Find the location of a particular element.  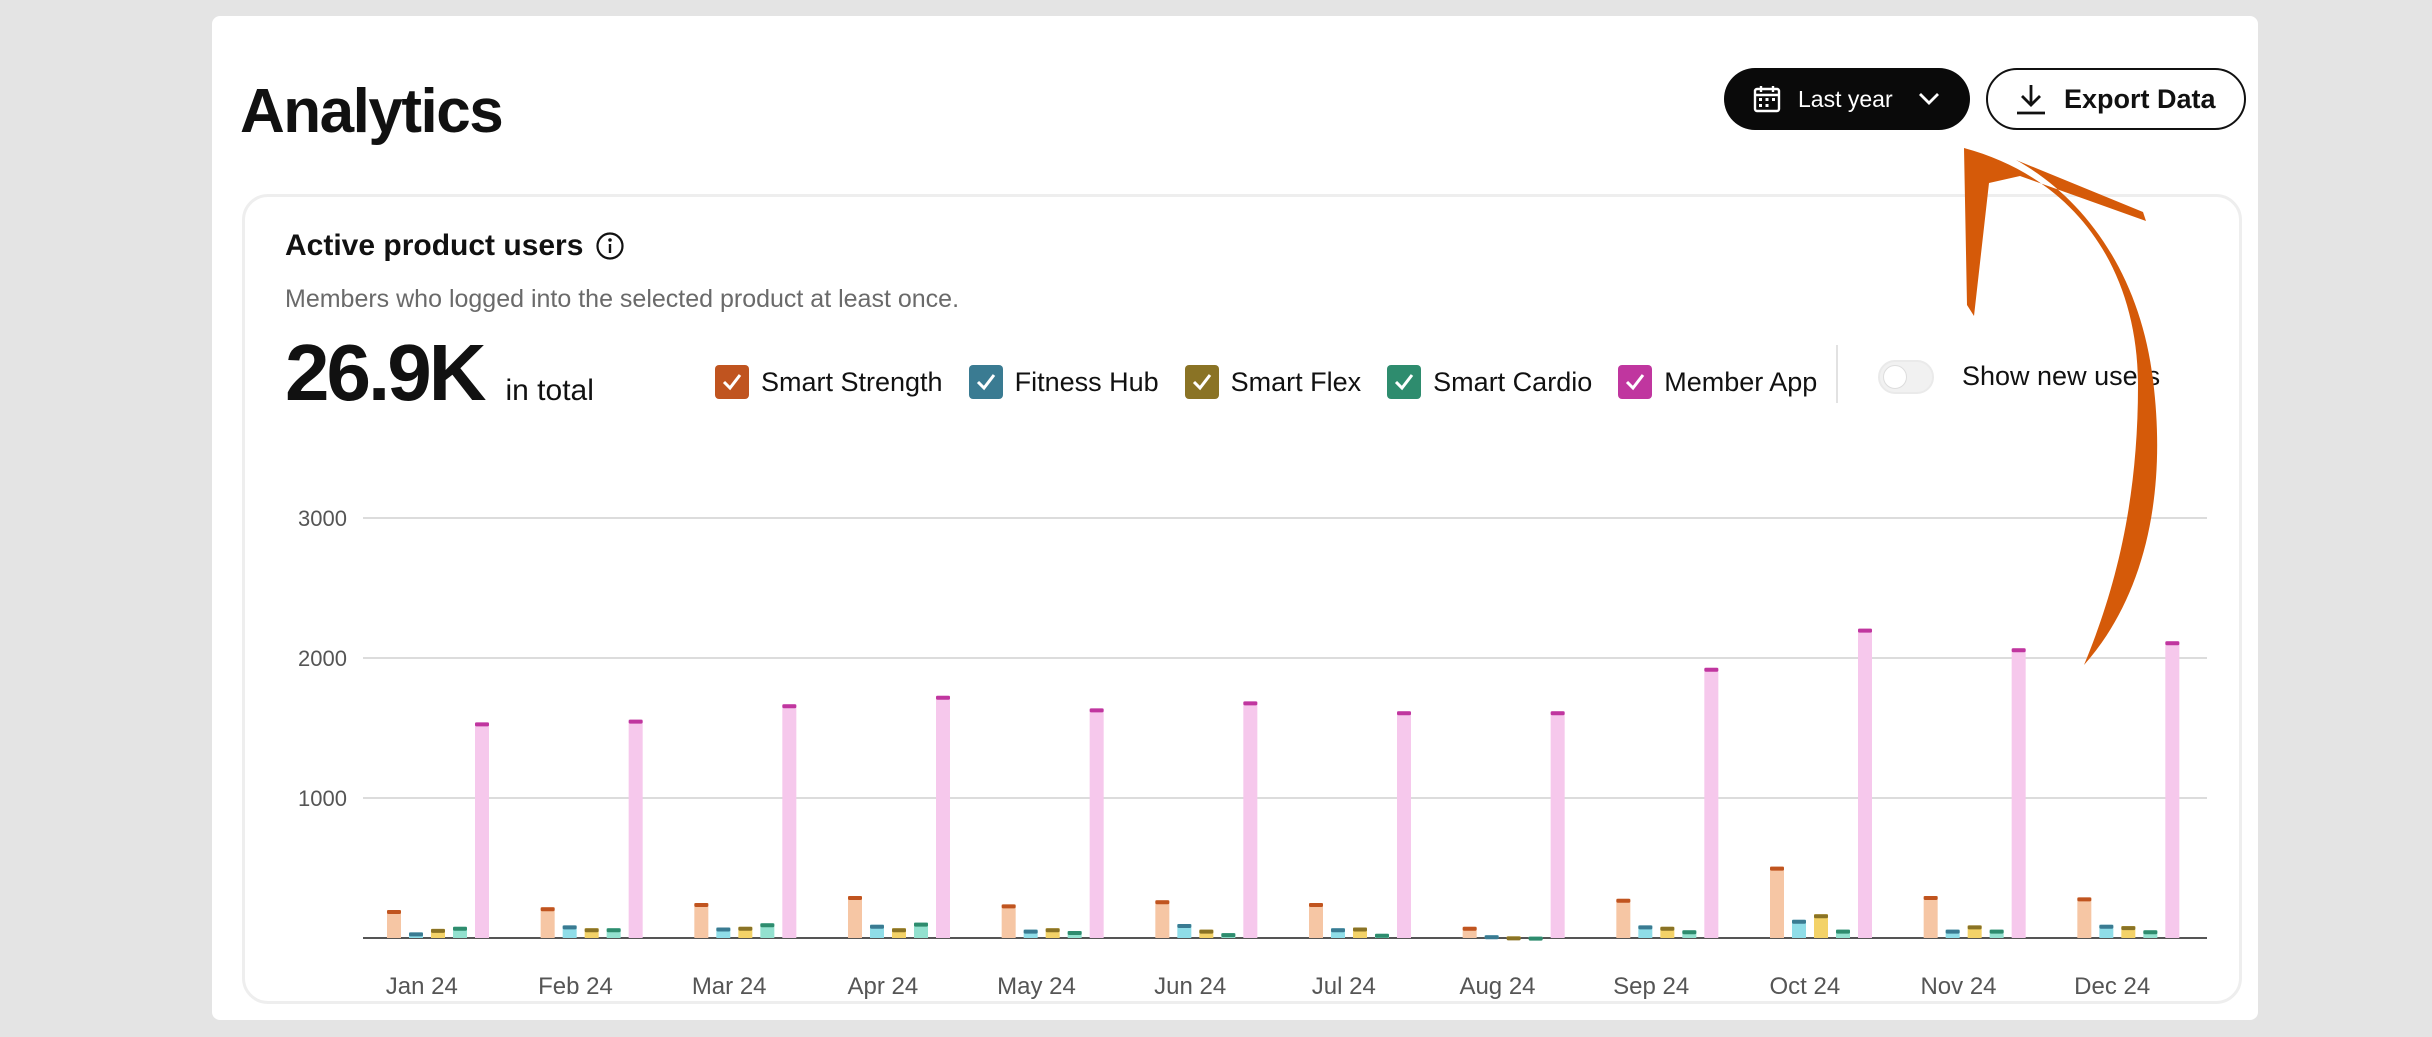

x-tick-label: Oct 24 is located at coordinates (1804, 986).